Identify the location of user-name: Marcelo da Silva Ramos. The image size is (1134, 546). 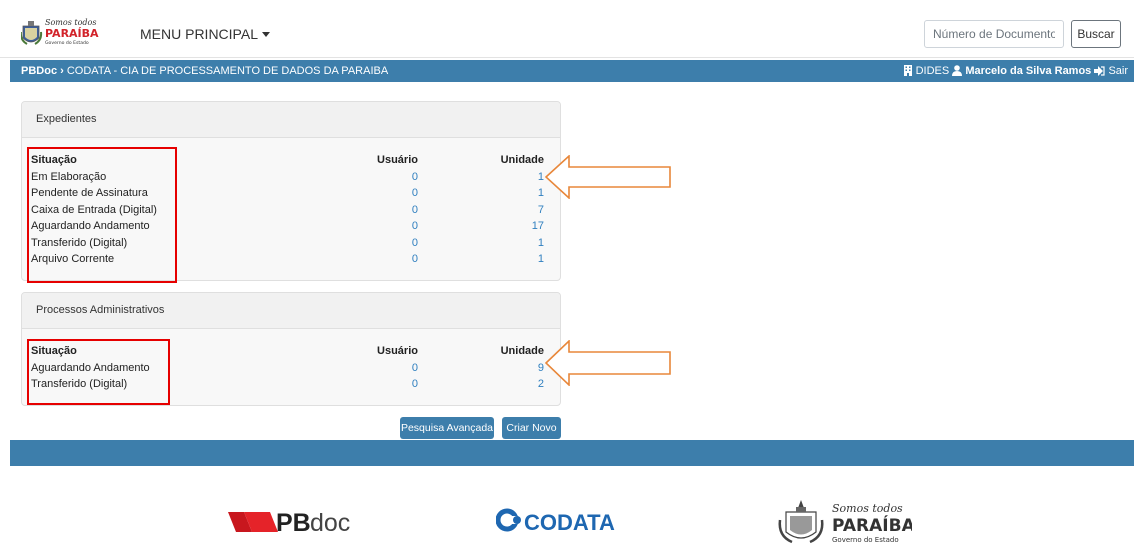
(1028, 71).